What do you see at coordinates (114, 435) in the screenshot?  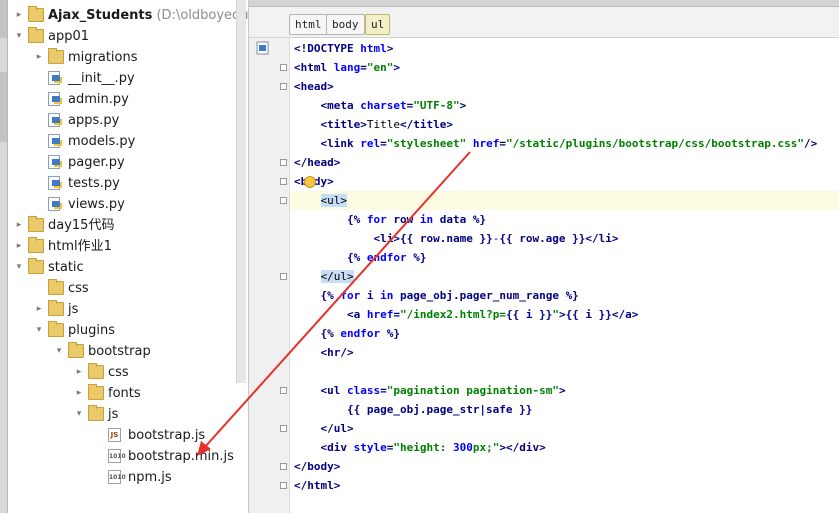 I see `js-file-icon: JS` at bounding box center [114, 435].